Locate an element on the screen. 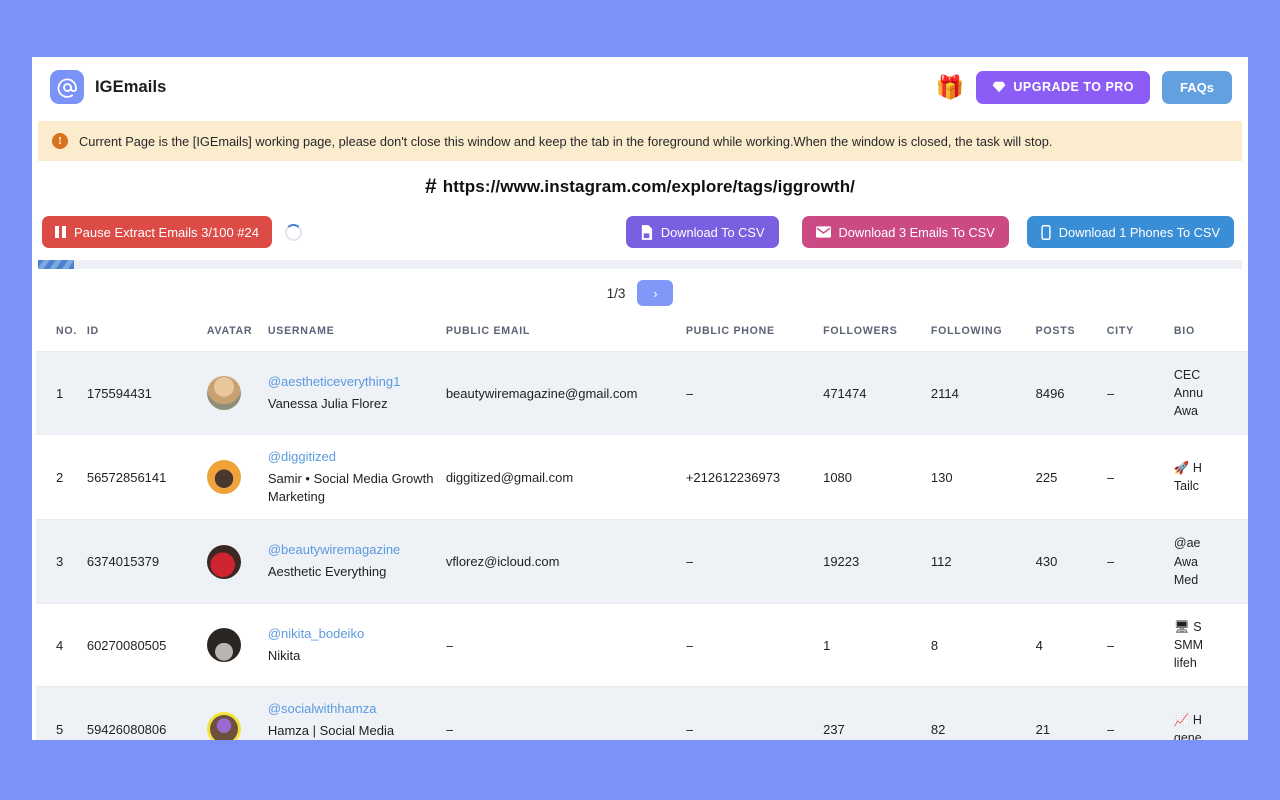 The width and height of the screenshot is (1280, 800). upgrade-to-pro-button: UPGRADE TO PRO is located at coordinates (1063, 87).